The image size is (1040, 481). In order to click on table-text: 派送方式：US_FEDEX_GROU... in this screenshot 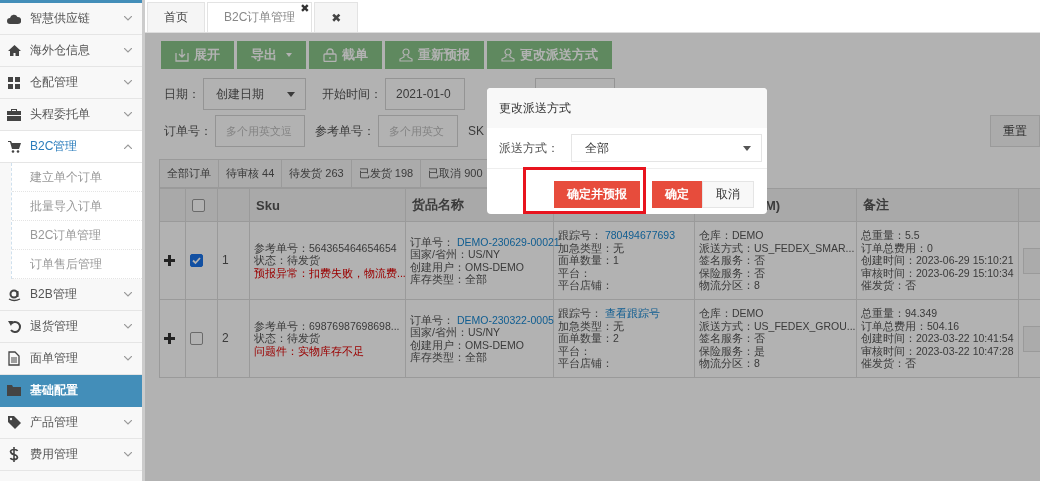, I will do `click(777, 326)`.